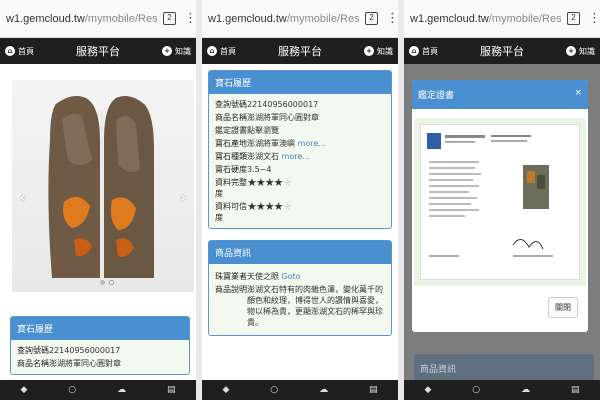 The width and height of the screenshot is (600, 400). What do you see at coordinates (300, 212) in the screenshot?
I see `info-row: 資料可信度 ★★★★★` at bounding box center [300, 212].